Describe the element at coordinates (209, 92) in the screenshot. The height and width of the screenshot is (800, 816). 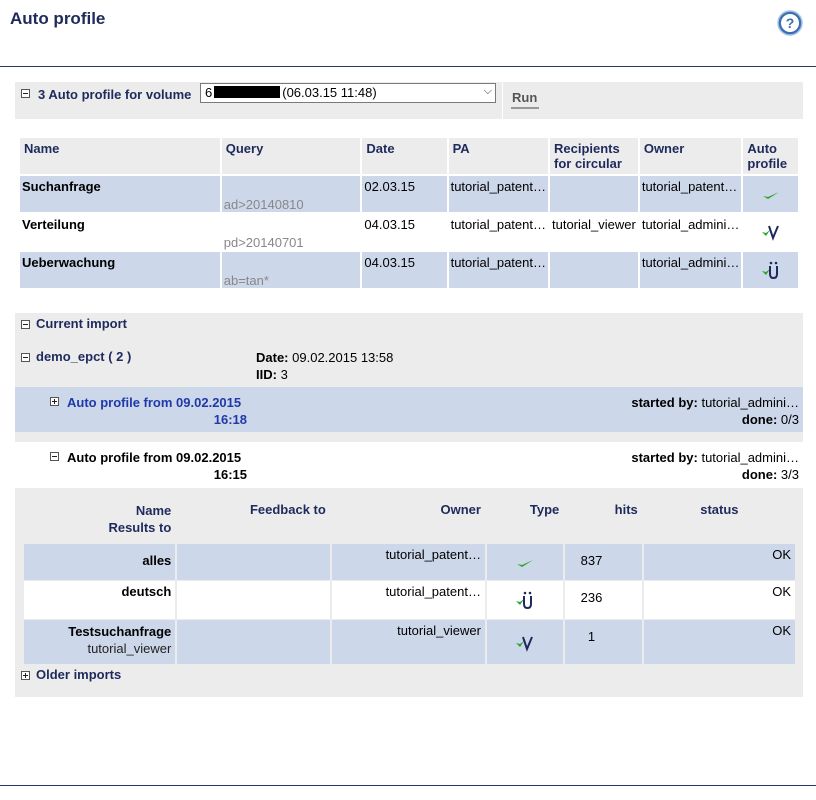
I see `volume-select-prefix: 6` at that location.